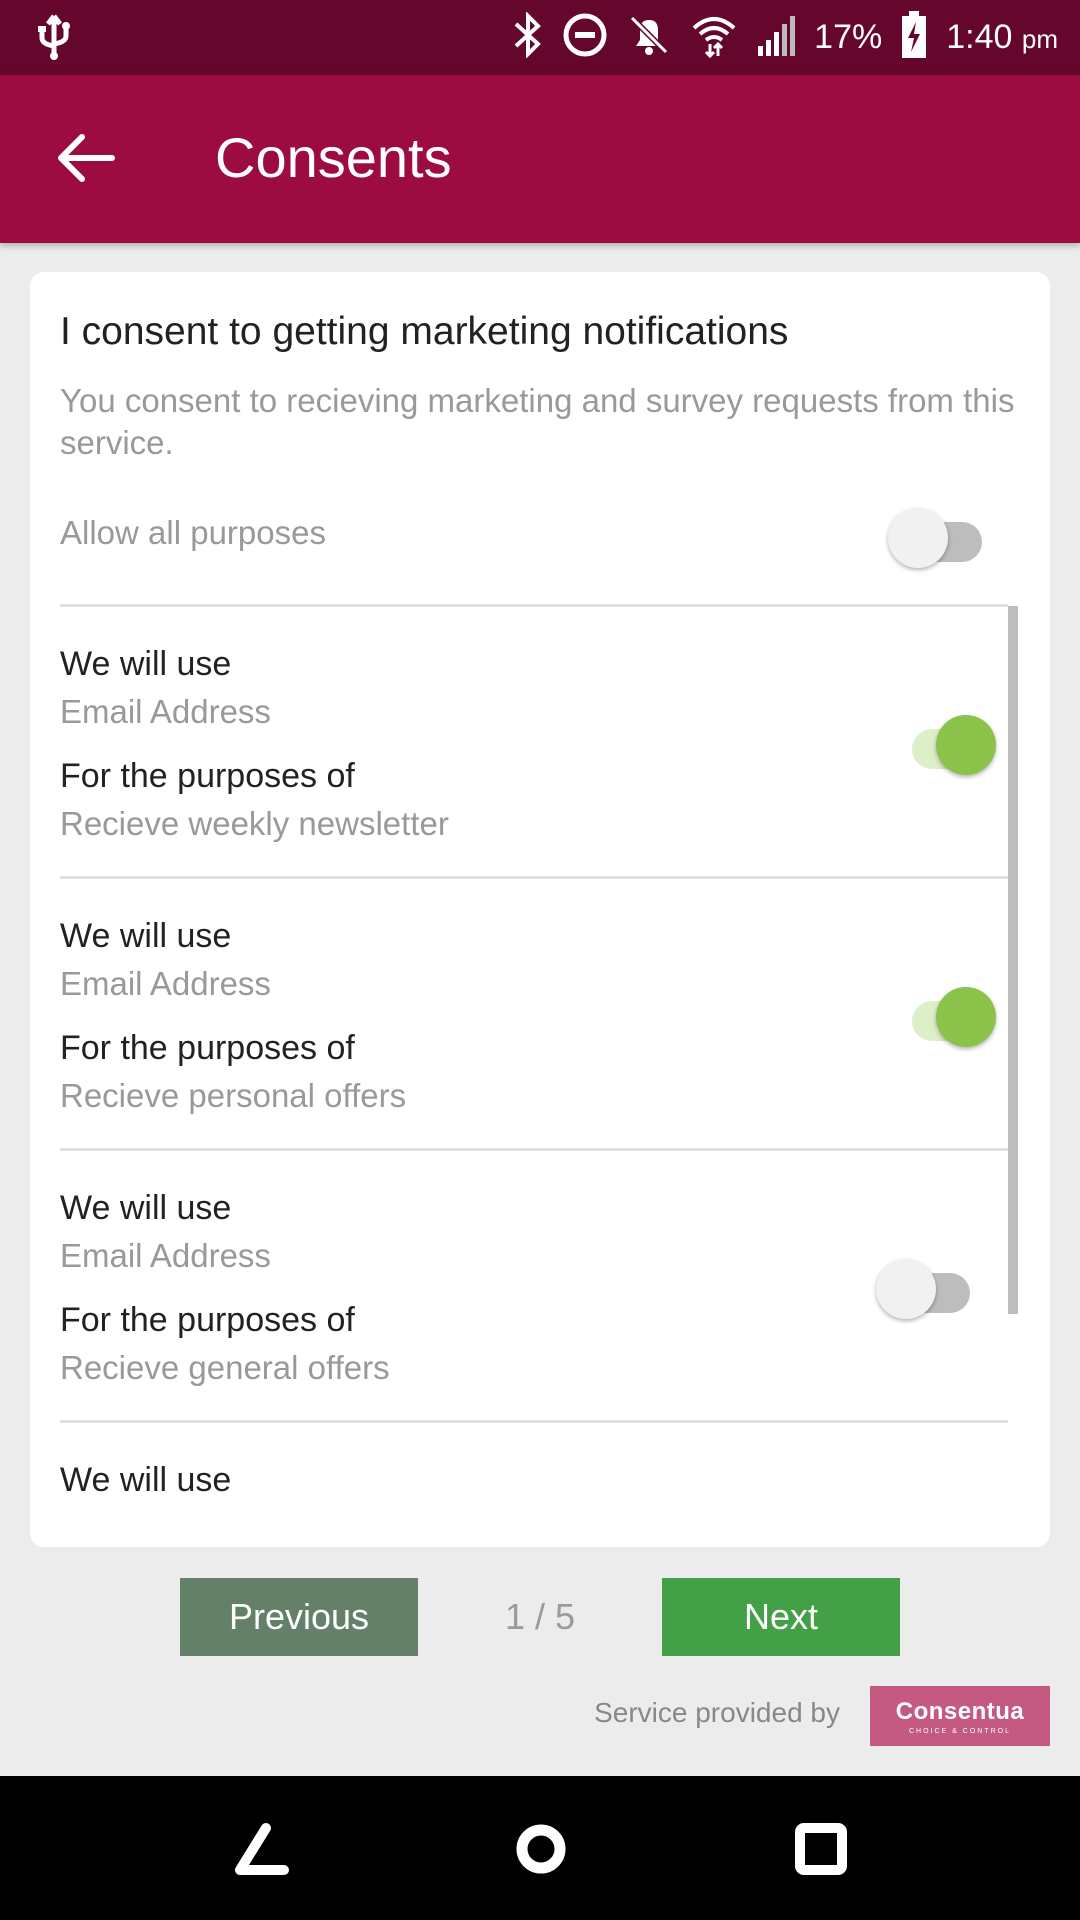  I want to click on status-bar: 17% 1:40 pm, so click(540, 37).